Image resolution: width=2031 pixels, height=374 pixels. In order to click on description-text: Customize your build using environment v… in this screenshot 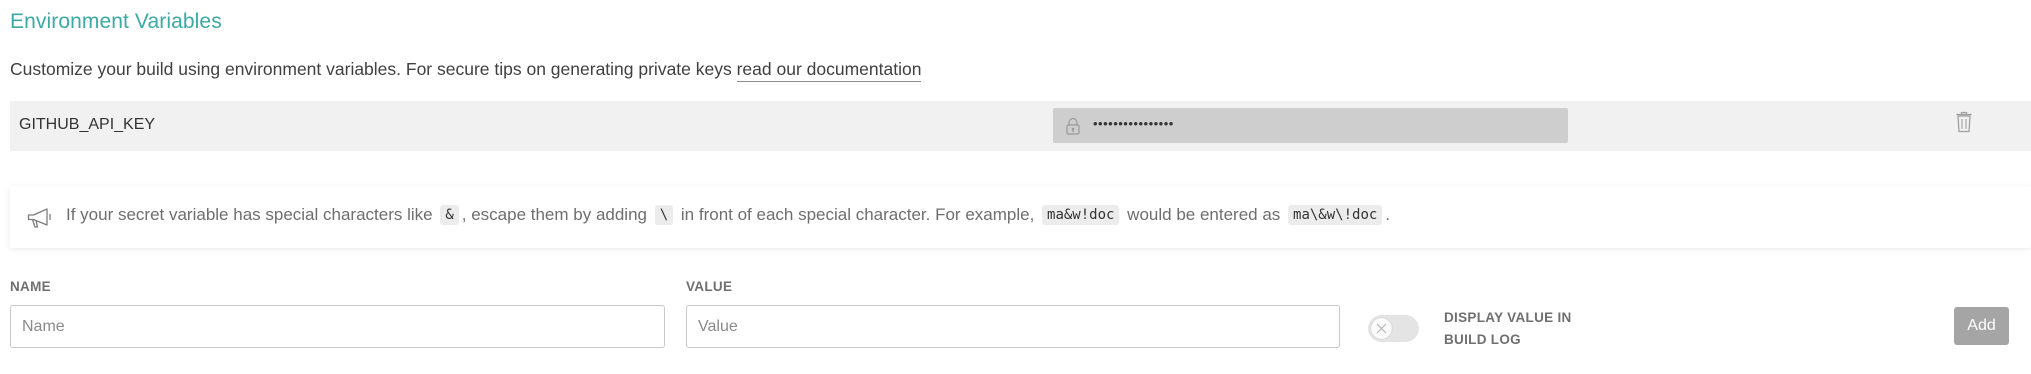, I will do `click(373, 69)`.